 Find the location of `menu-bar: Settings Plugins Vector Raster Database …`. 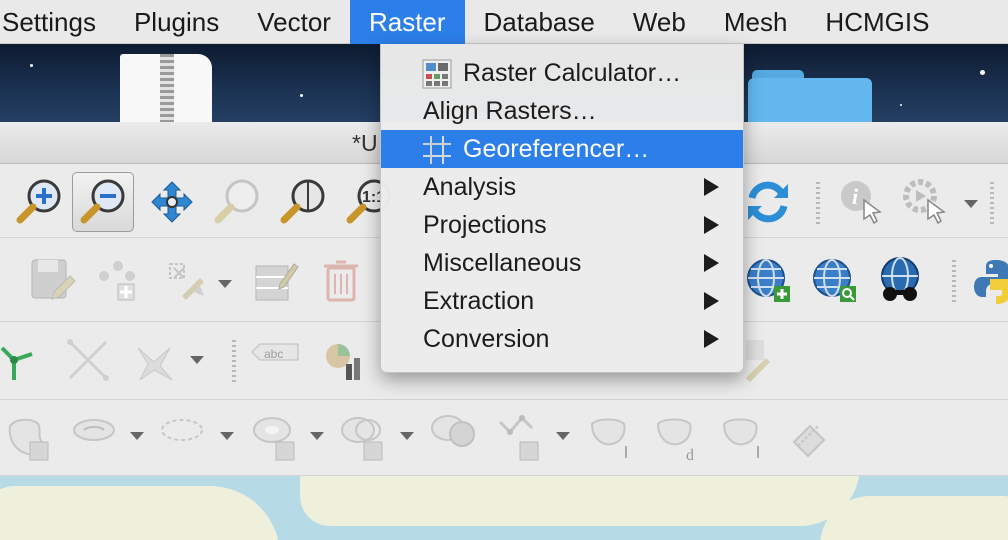

menu-bar: Settings Plugins Vector Raster Database … is located at coordinates (504, 22).